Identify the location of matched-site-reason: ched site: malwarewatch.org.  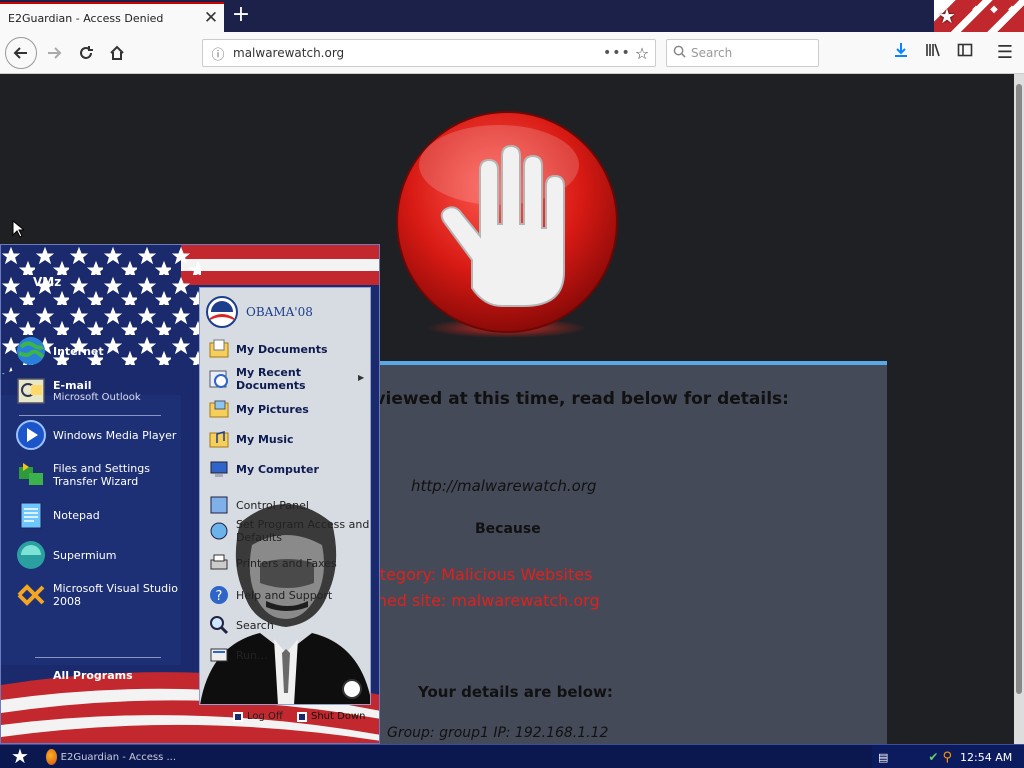
(484, 600).